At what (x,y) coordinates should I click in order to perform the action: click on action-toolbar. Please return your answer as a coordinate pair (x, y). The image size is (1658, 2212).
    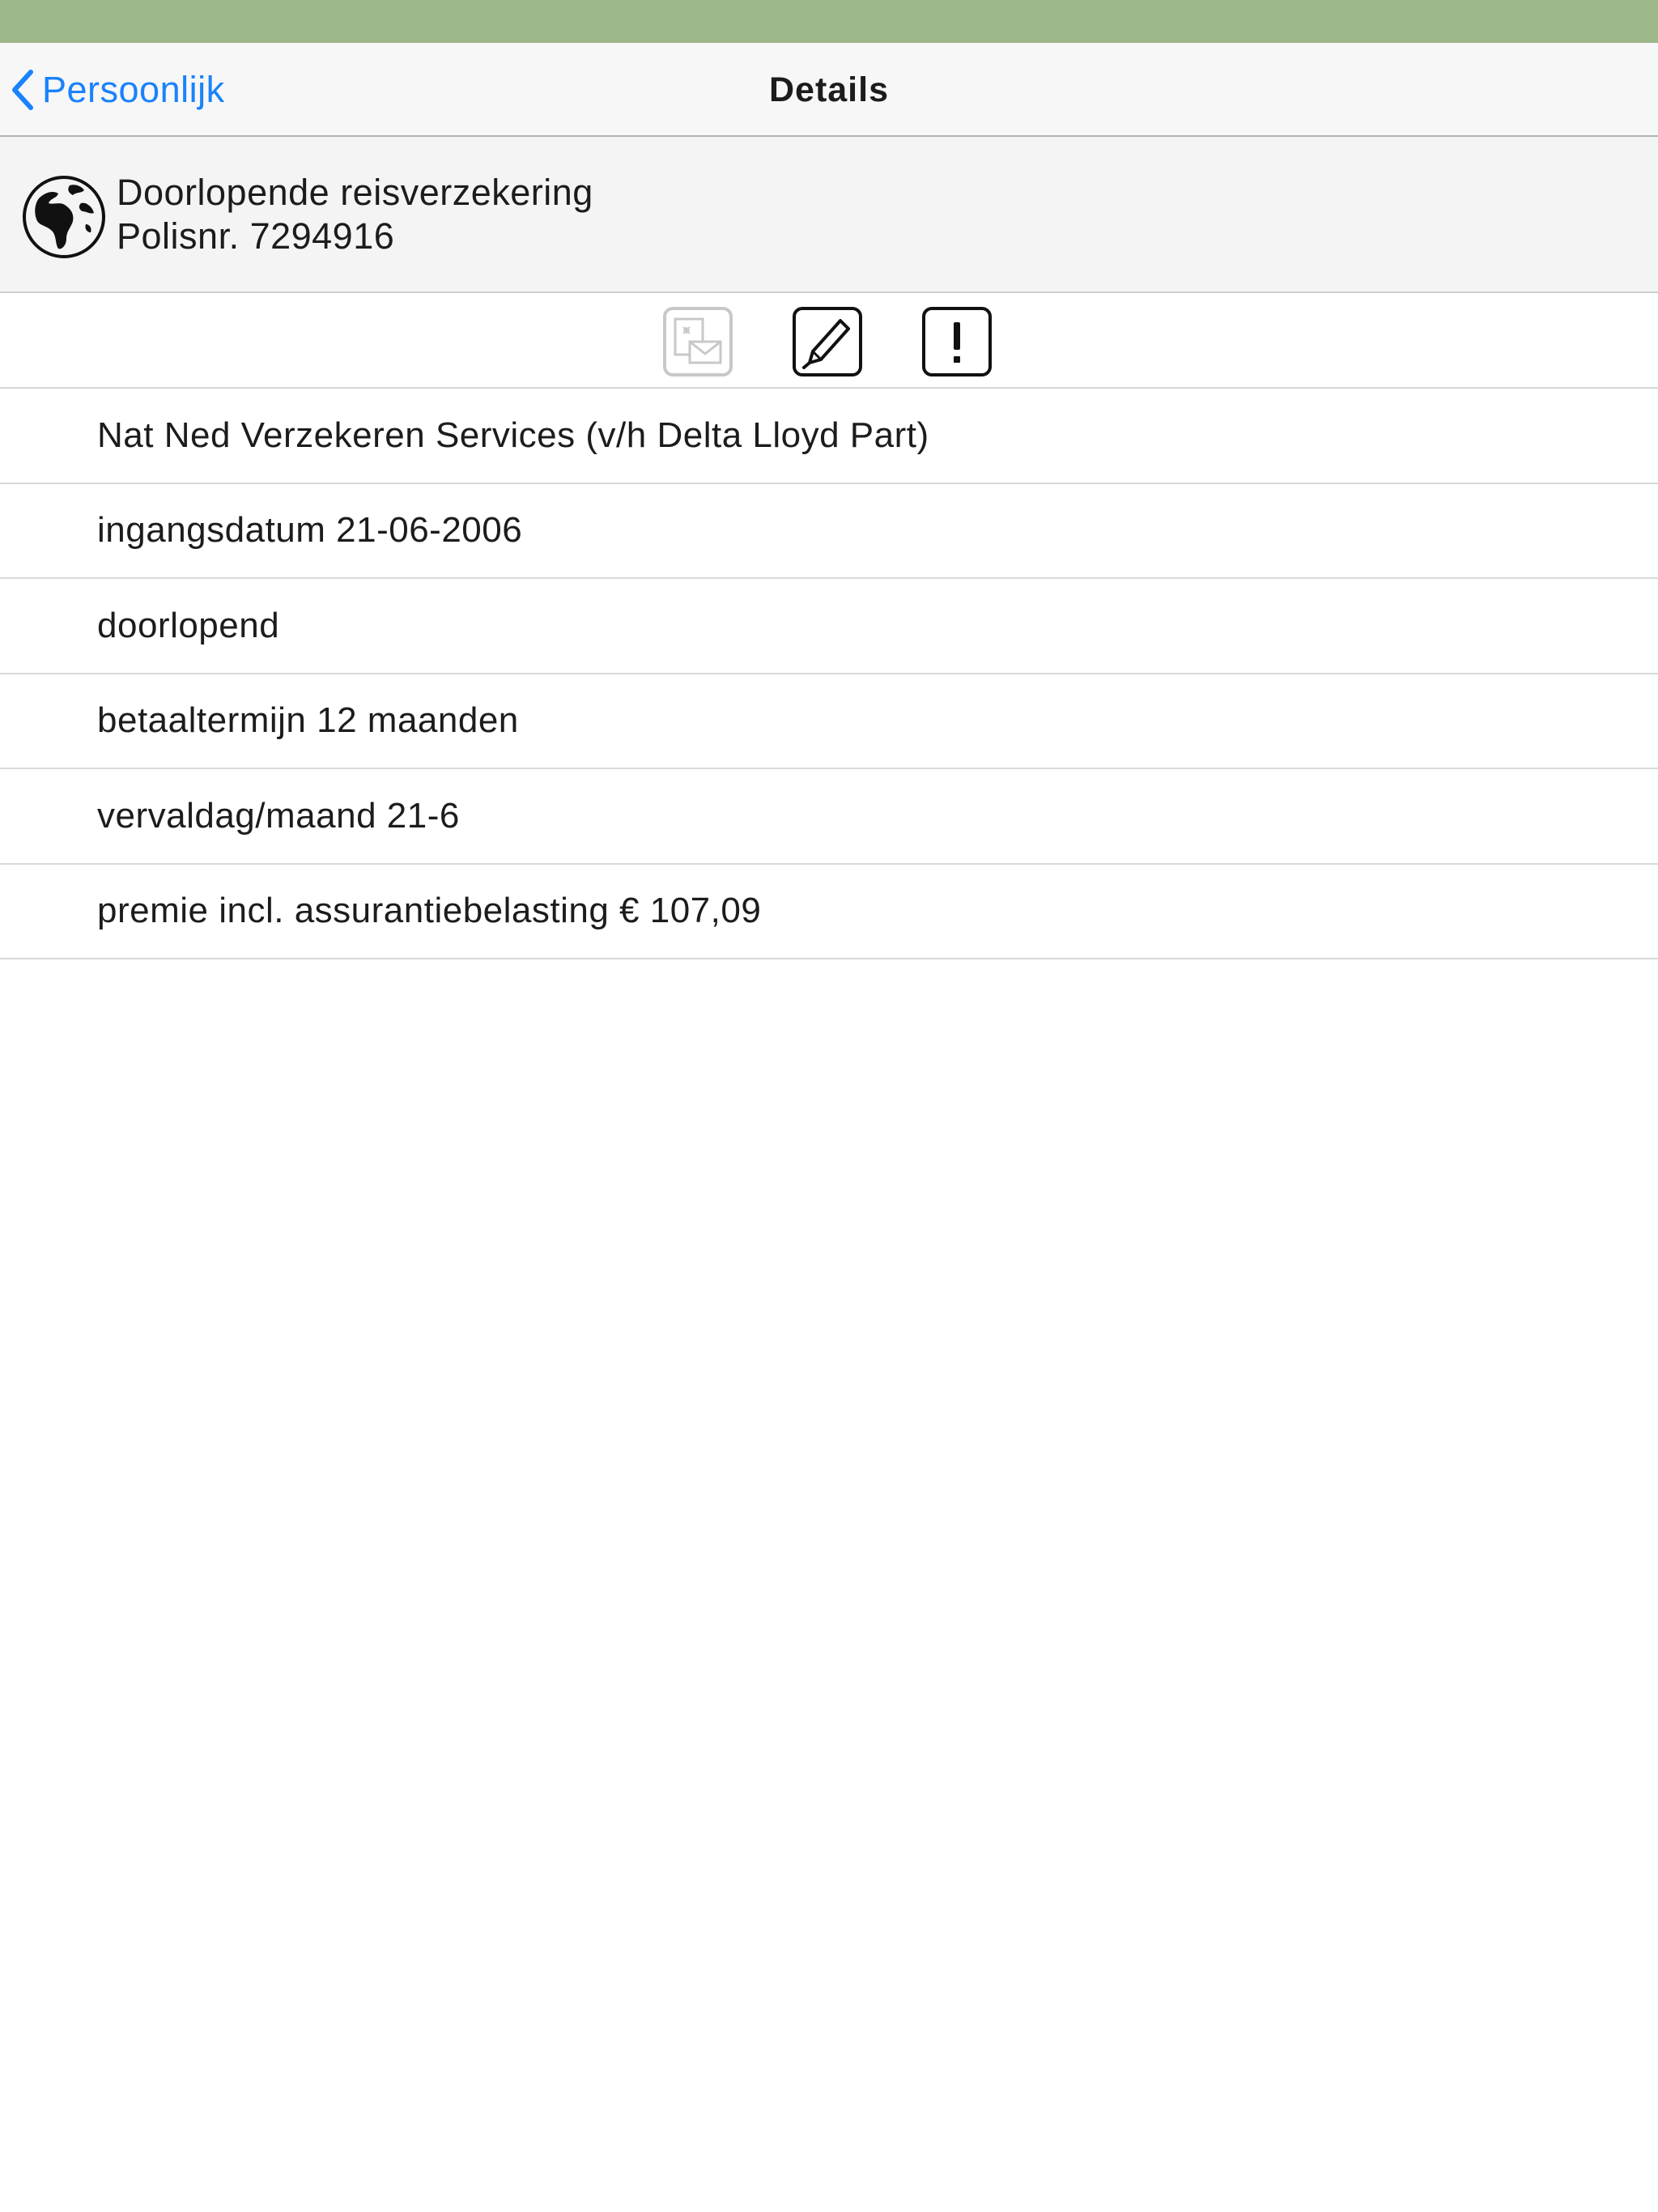
    Looking at the image, I should click on (829, 341).